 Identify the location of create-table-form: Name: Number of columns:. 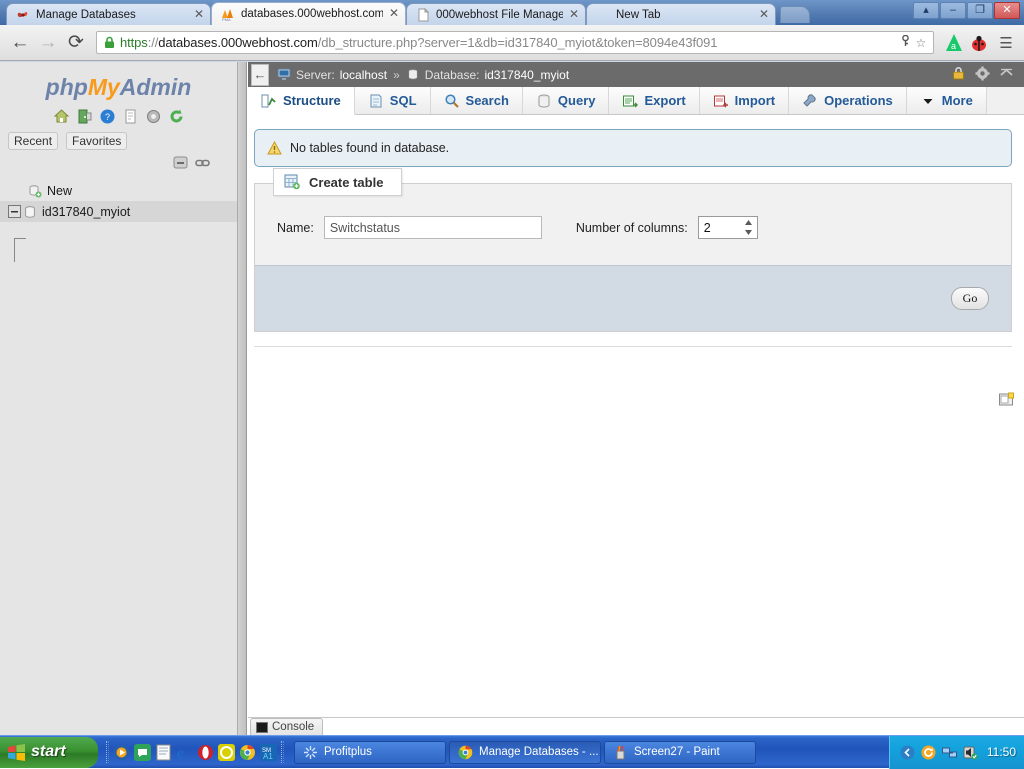
(633, 224).